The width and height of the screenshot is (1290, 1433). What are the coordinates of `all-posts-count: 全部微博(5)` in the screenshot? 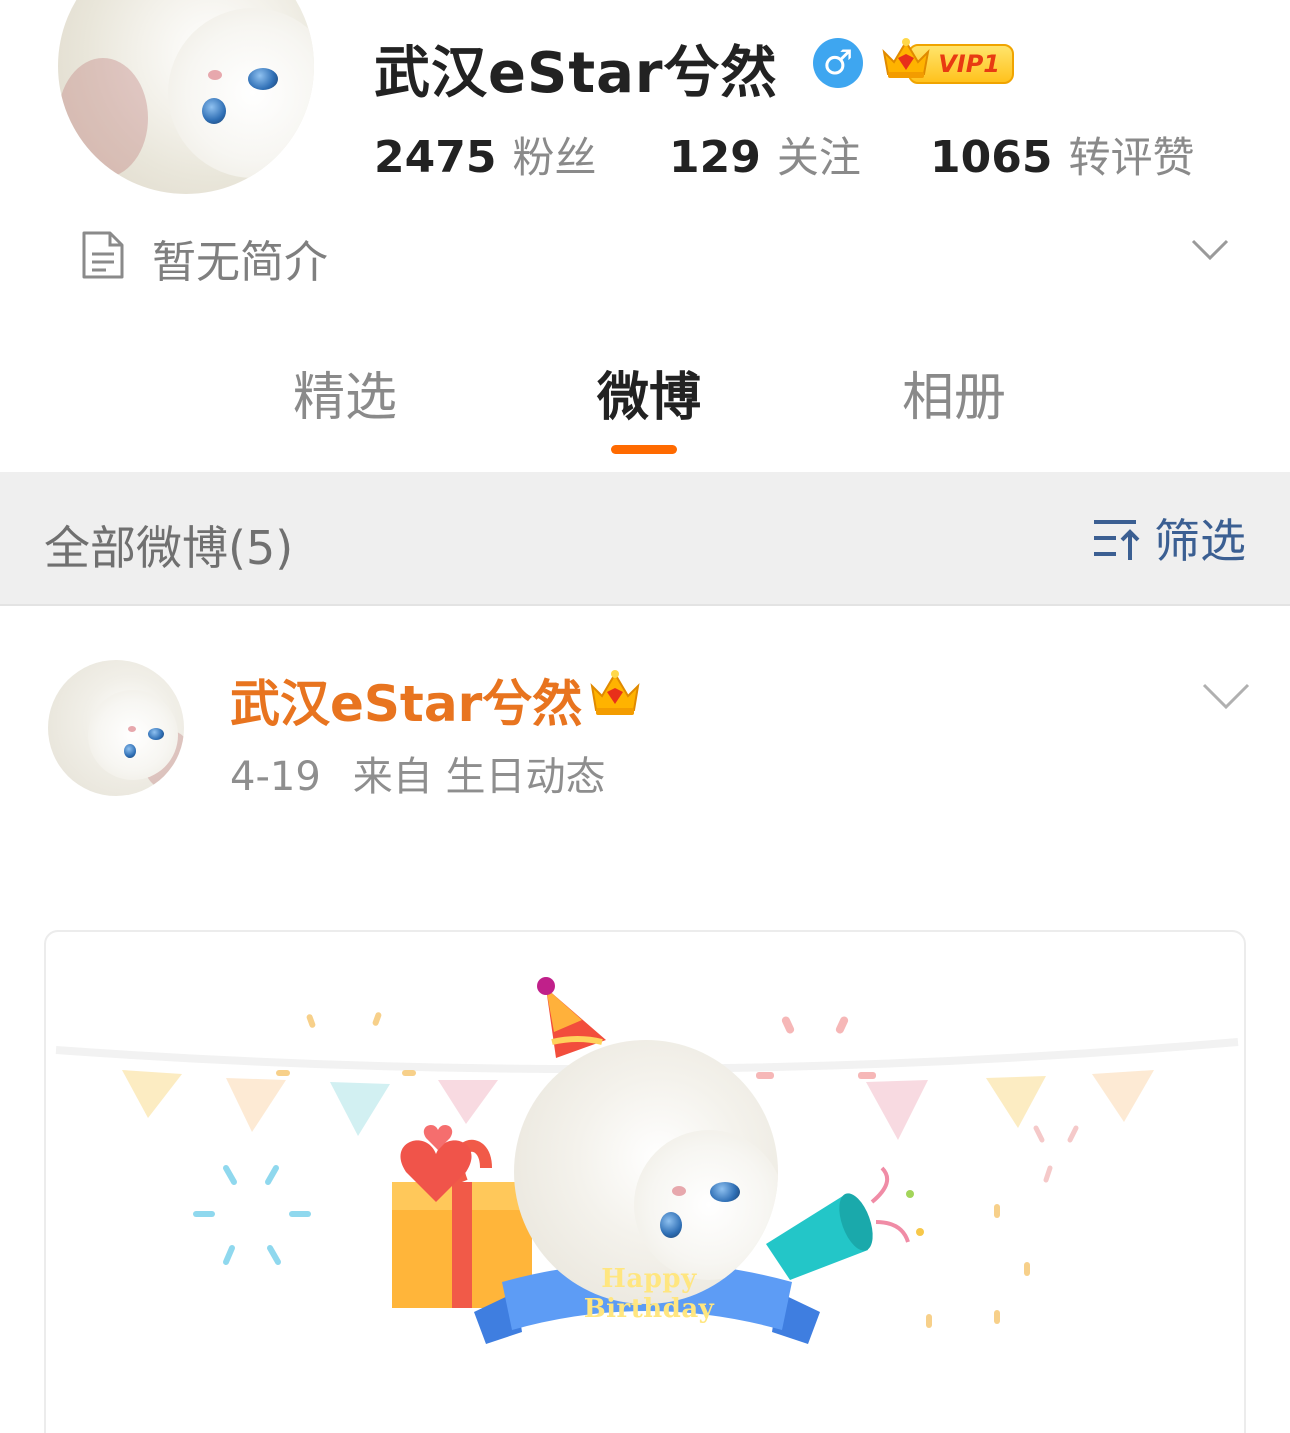 It's located at (169, 548).